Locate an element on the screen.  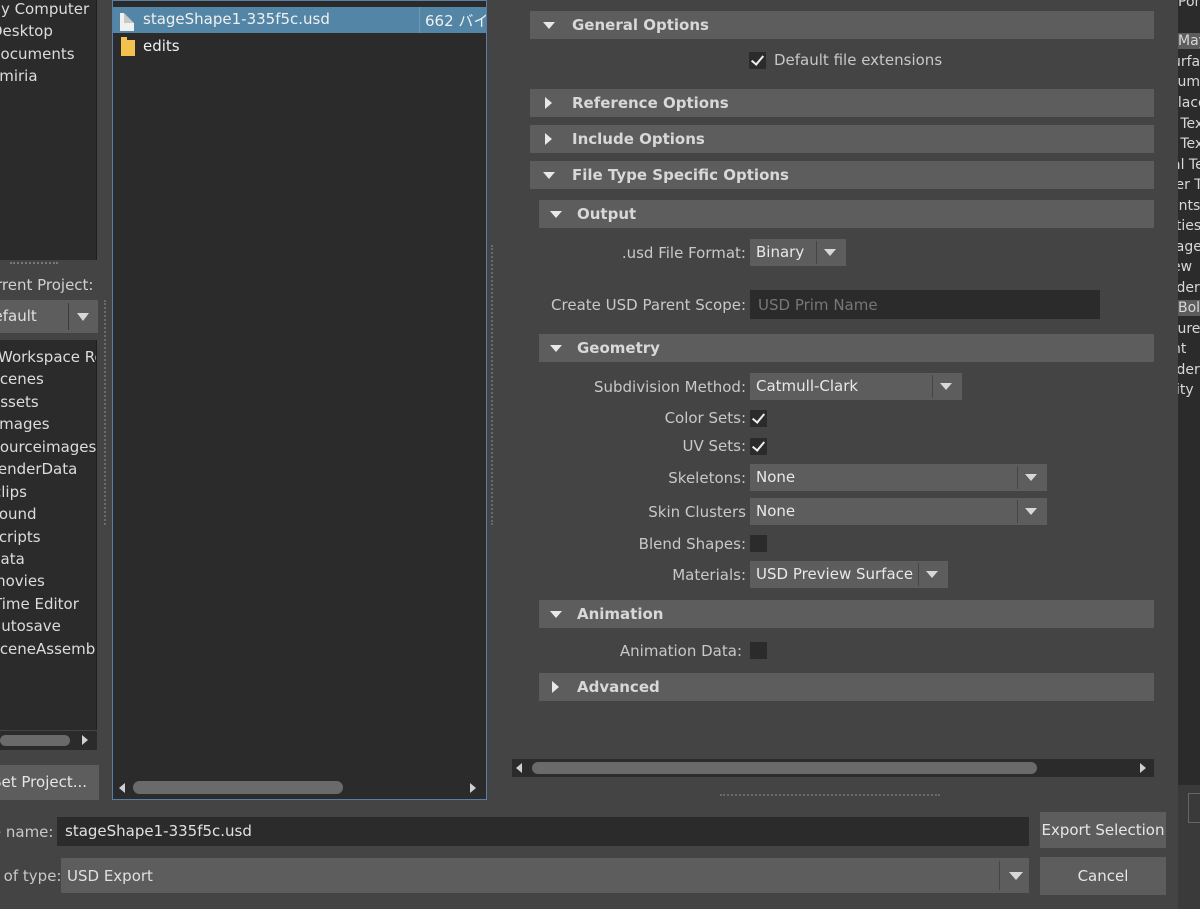
location-item-documents: Documents is located at coordinates (37, 54).